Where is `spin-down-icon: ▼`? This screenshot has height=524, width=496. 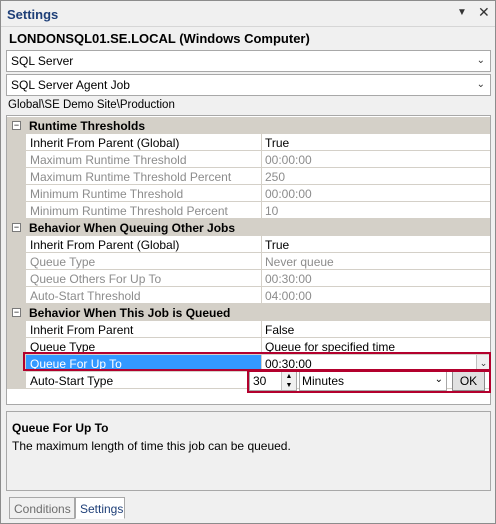 spin-down-icon: ▼ is located at coordinates (288, 385).